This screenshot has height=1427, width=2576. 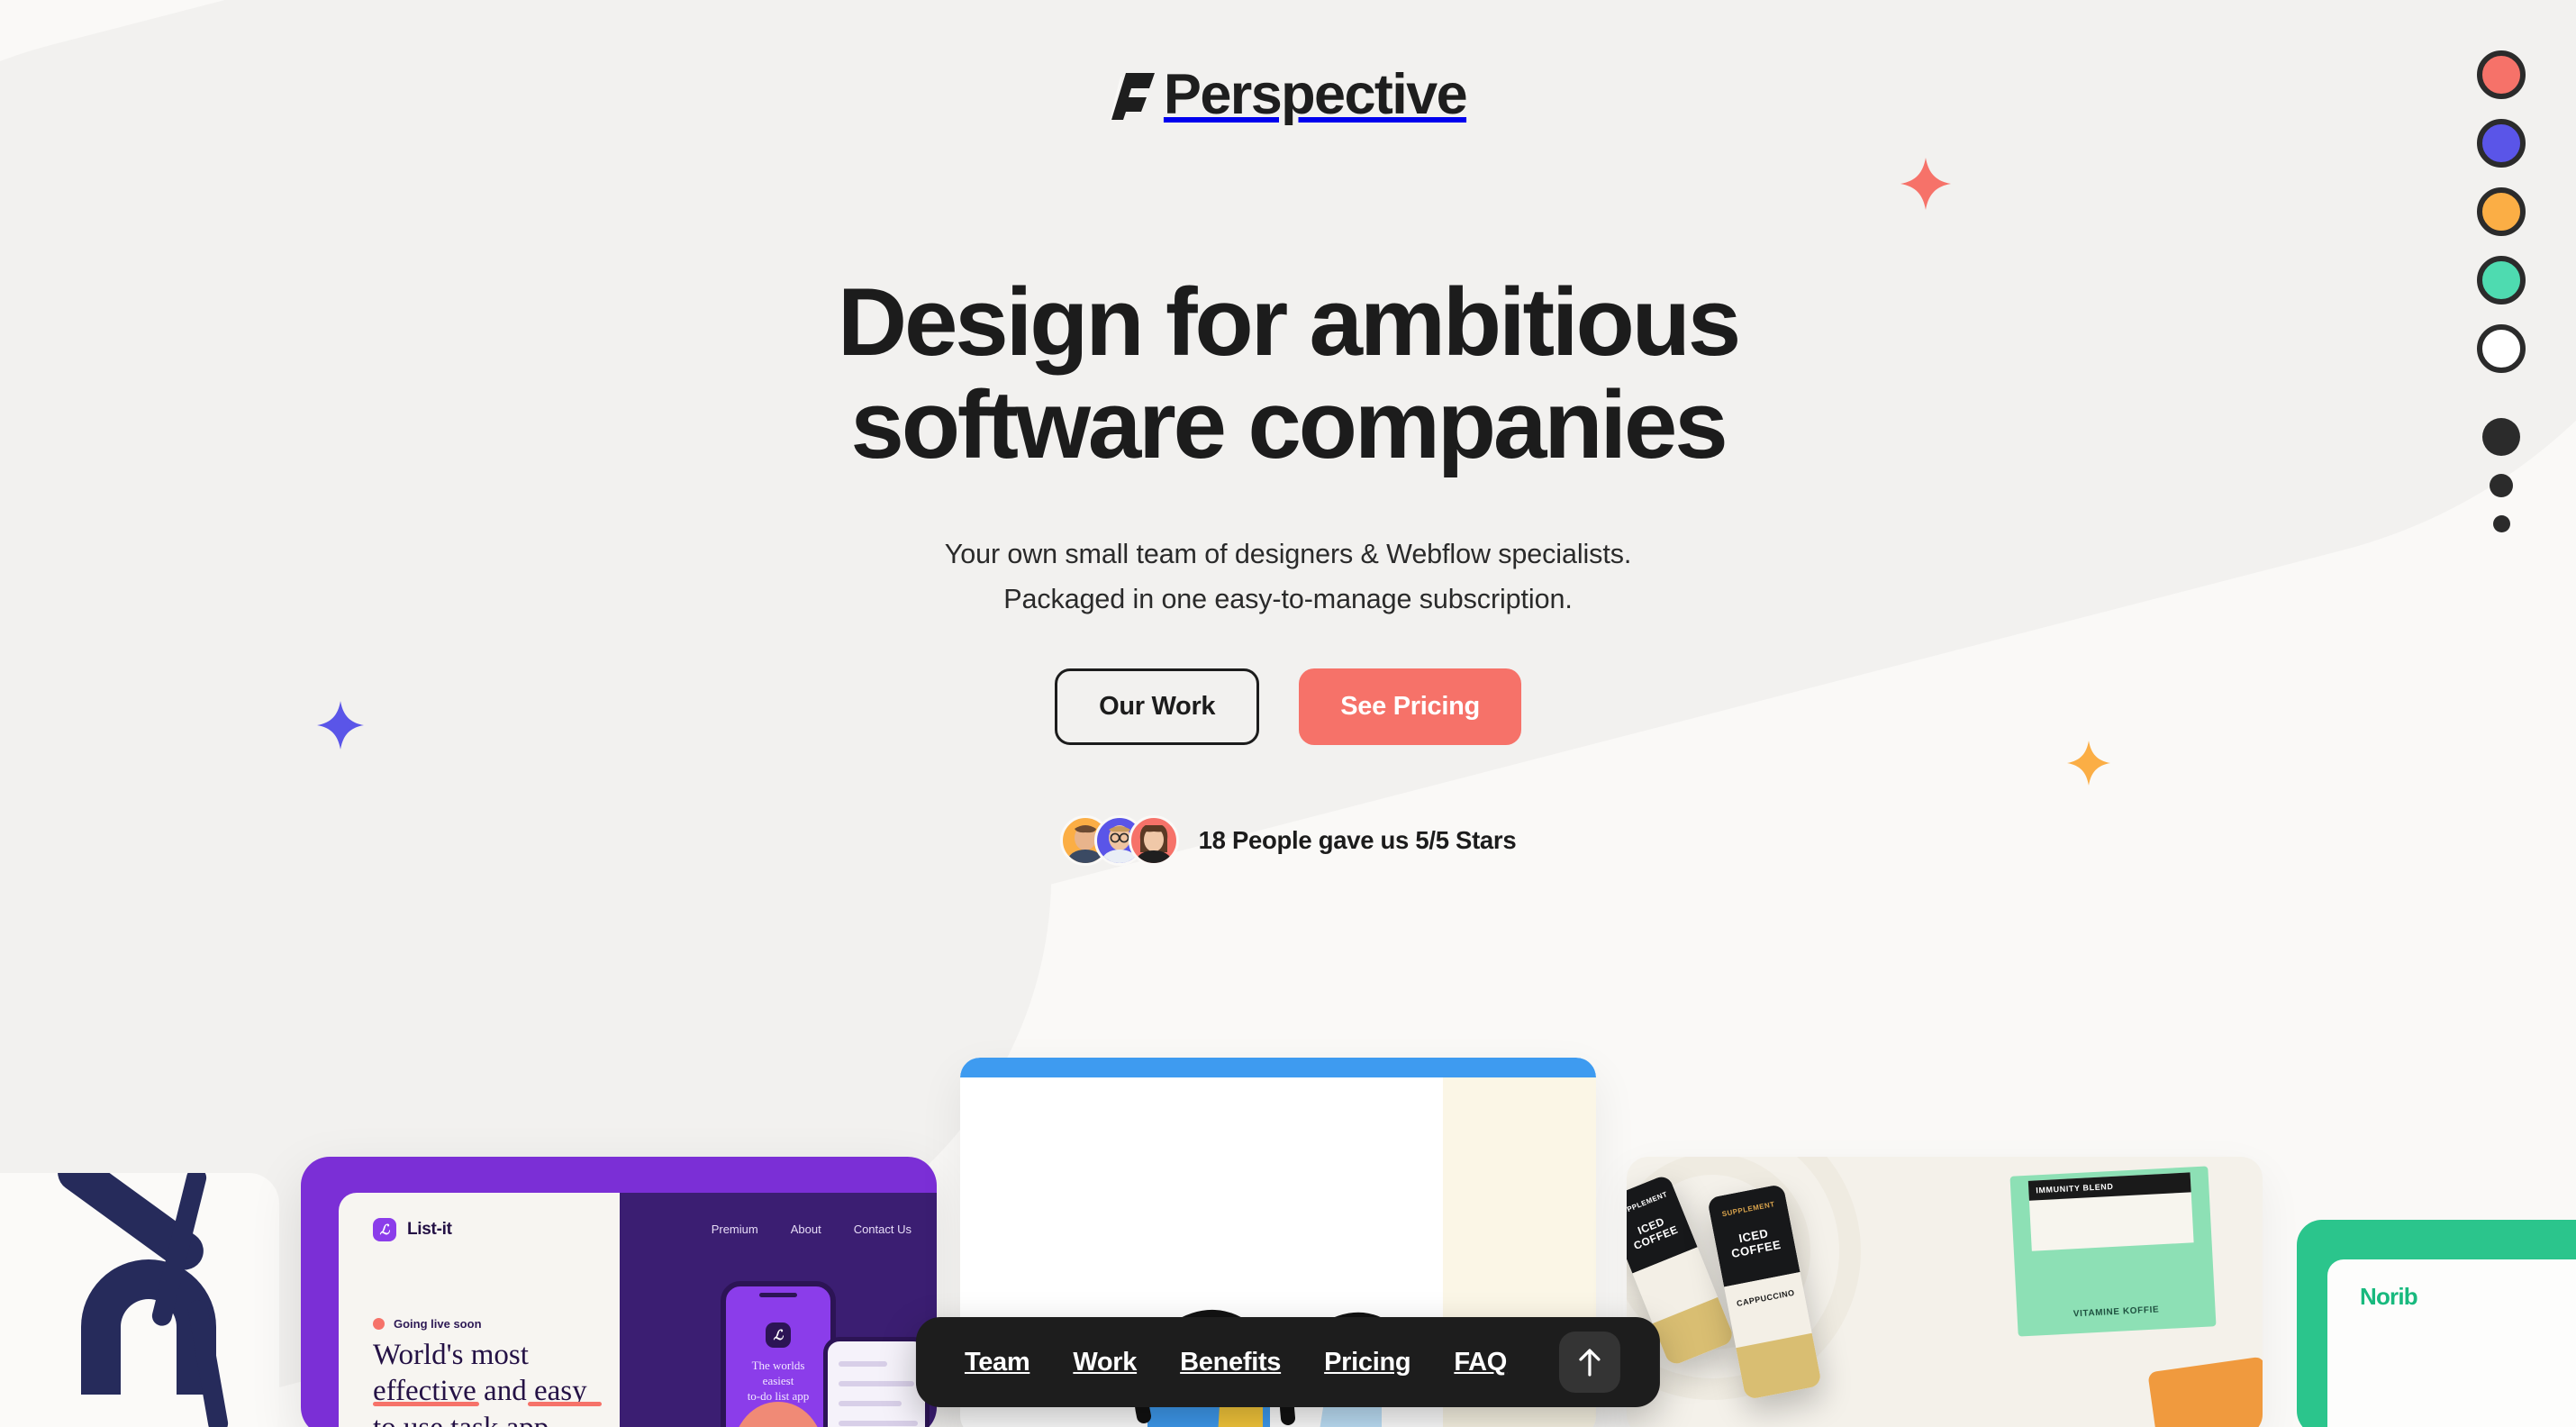 What do you see at coordinates (778, 1373) in the screenshot?
I see `phone-caption-l1: The worlds easiest` at bounding box center [778, 1373].